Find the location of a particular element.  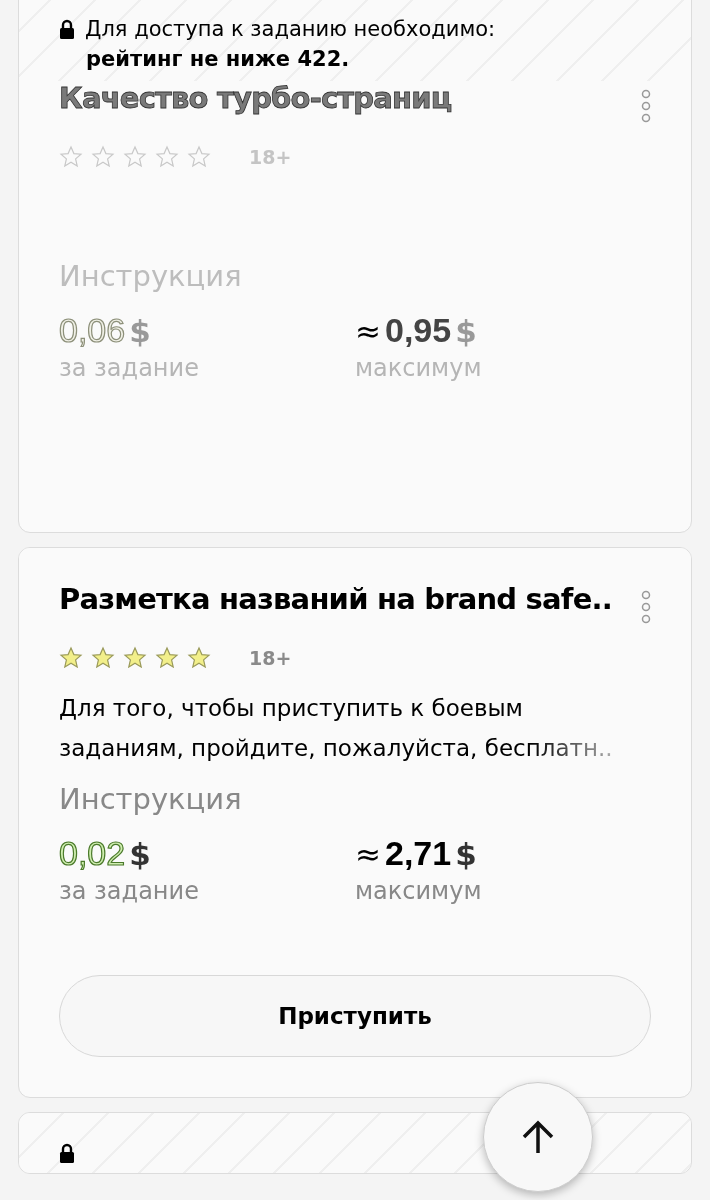

arrow-up-icon is located at coordinates (538, 1137).